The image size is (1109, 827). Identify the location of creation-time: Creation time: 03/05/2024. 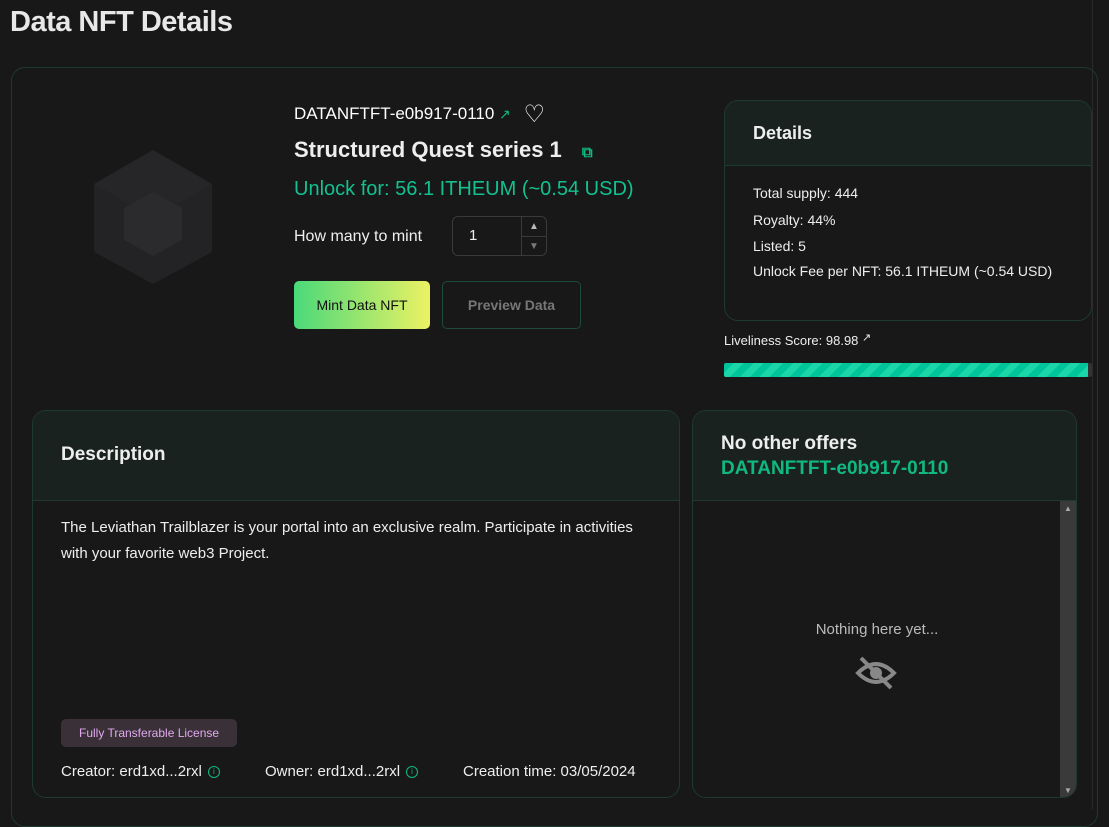
(549, 771).